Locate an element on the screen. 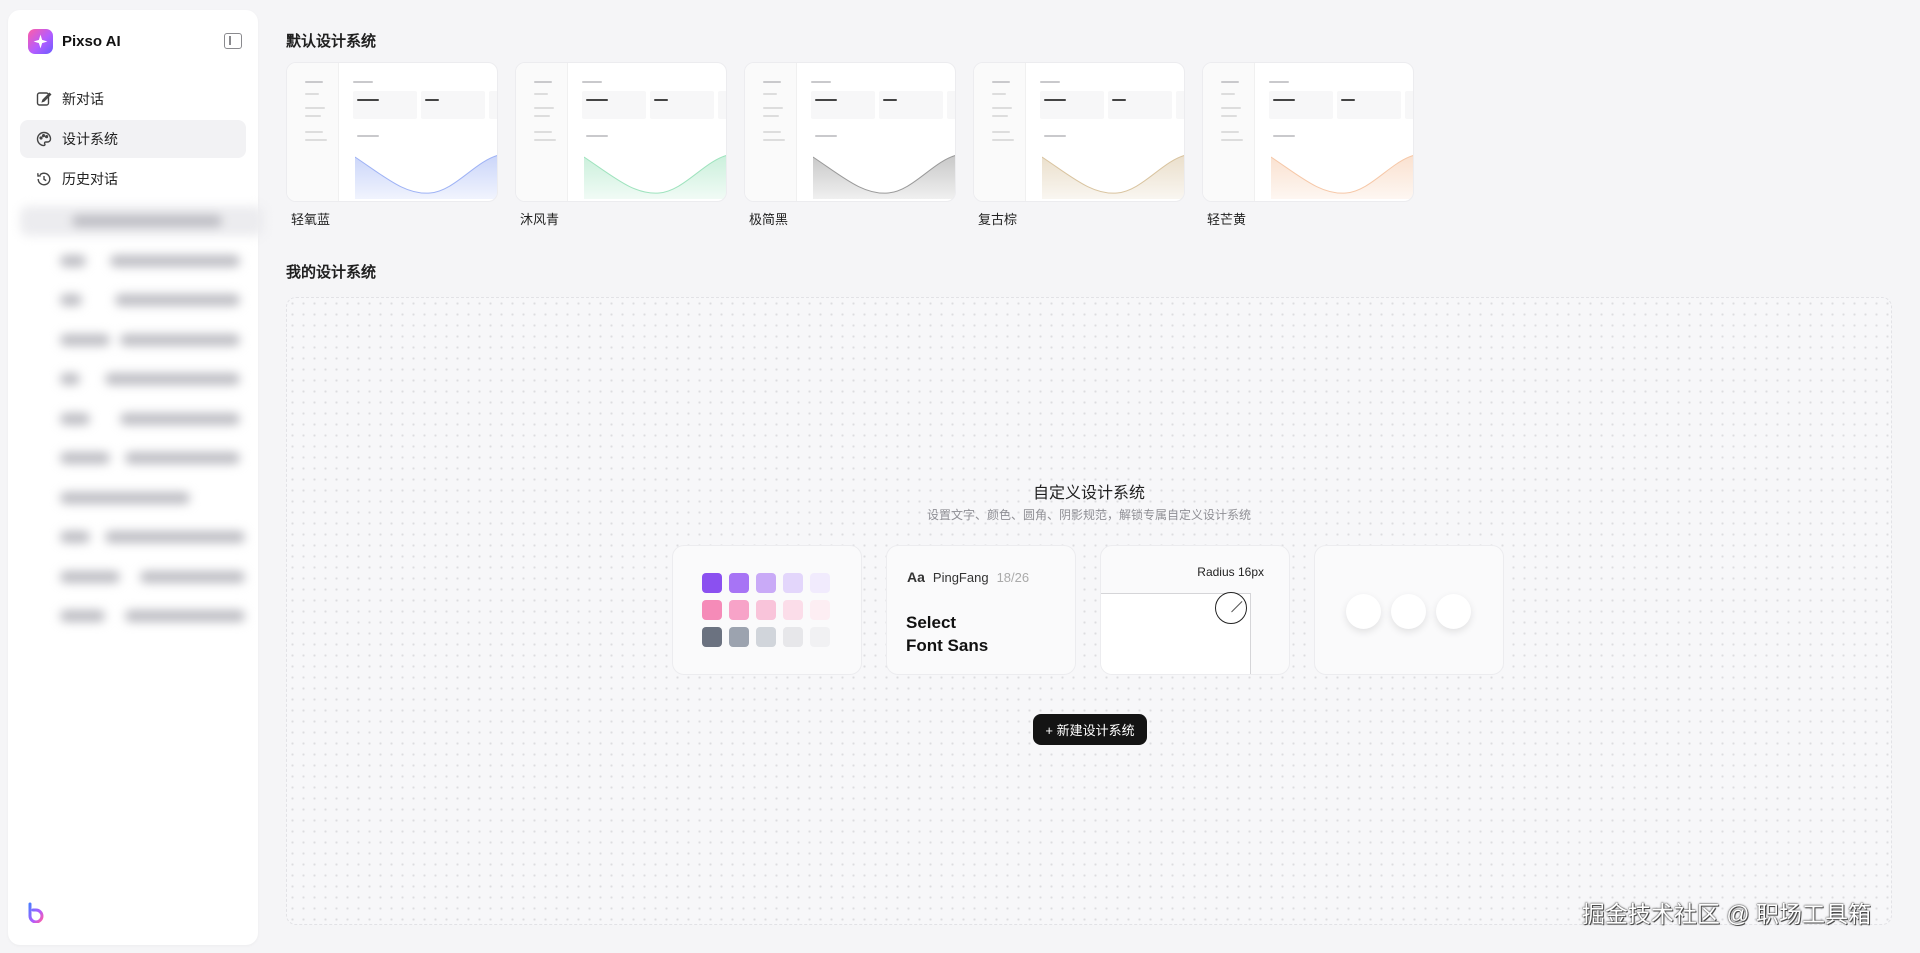 The height and width of the screenshot is (953, 1920). template-label: 沐风青 is located at coordinates (540, 219).